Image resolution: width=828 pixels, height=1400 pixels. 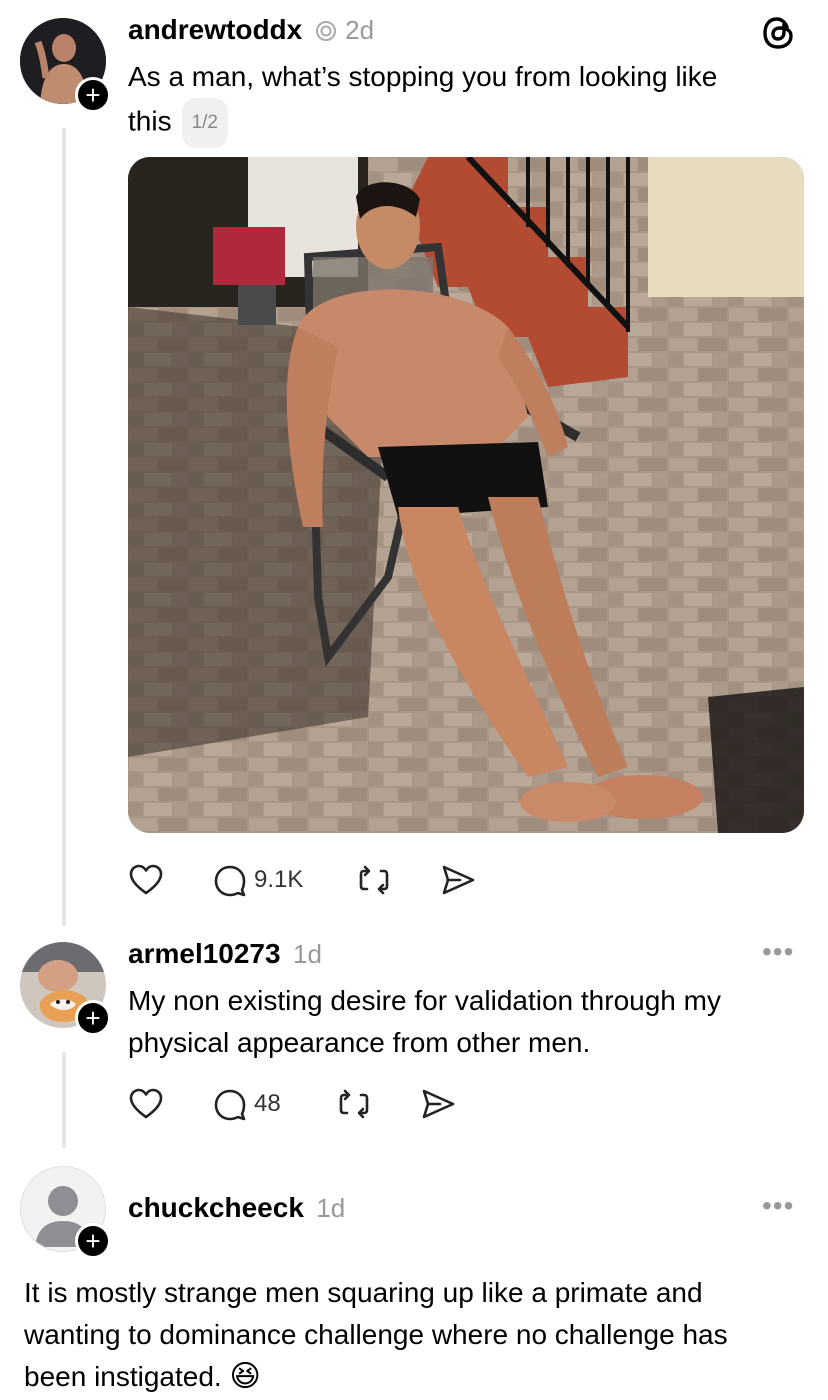 I want to click on reply-header: armel10273 1d, so click(x=225, y=954).